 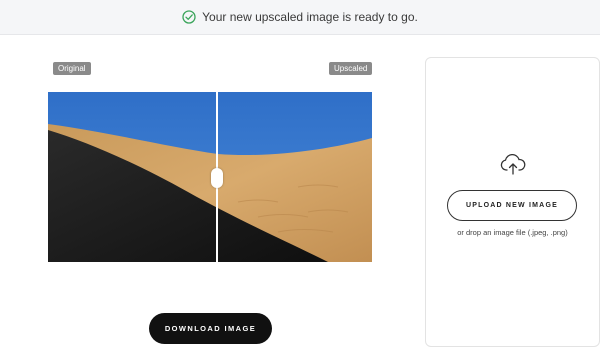 What do you see at coordinates (310, 17) in the screenshot?
I see `success-message: Your new upscaled image is ready to go.` at bounding box center [310, 17].